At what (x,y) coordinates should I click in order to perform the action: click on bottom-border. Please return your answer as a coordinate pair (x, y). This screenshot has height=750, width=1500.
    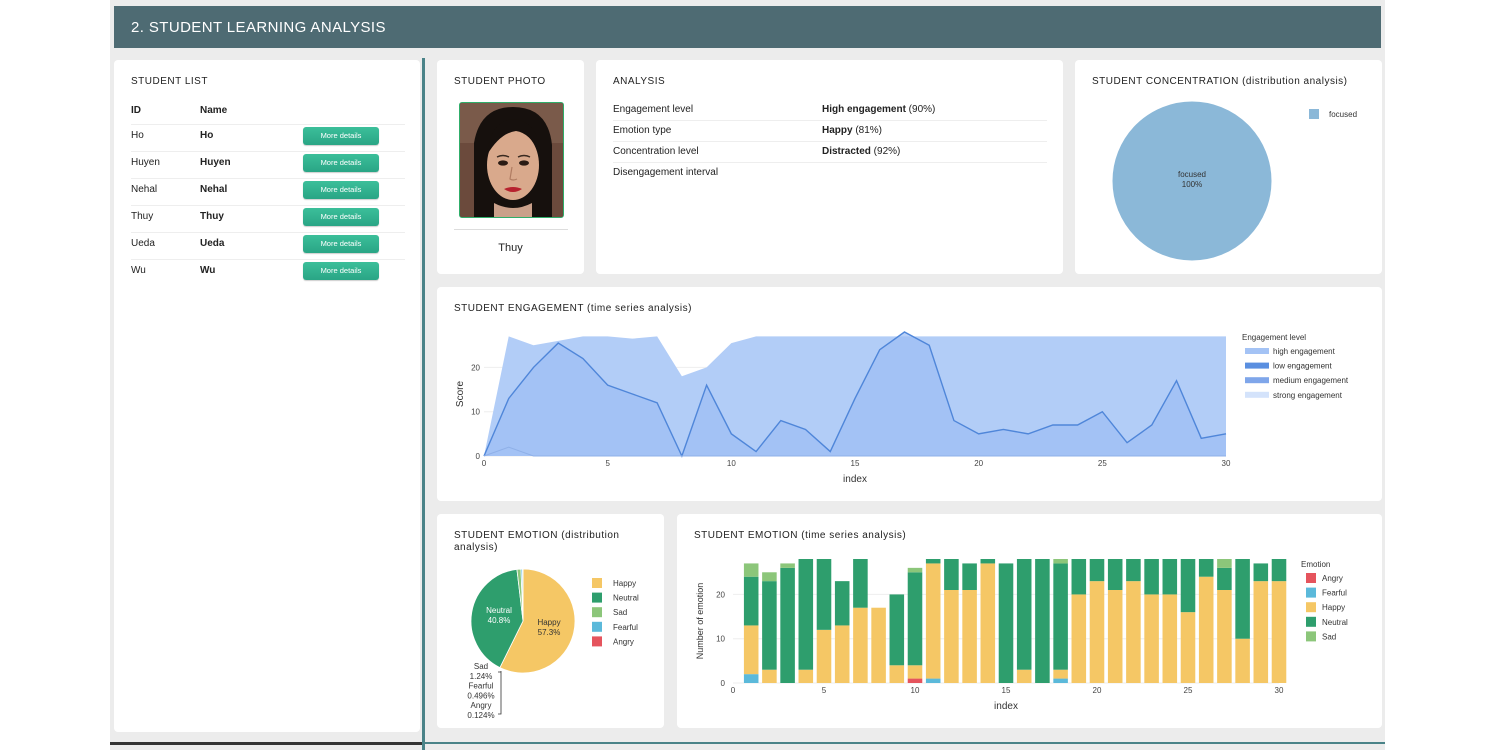
    Looking at the image, I should click on (266, 743).